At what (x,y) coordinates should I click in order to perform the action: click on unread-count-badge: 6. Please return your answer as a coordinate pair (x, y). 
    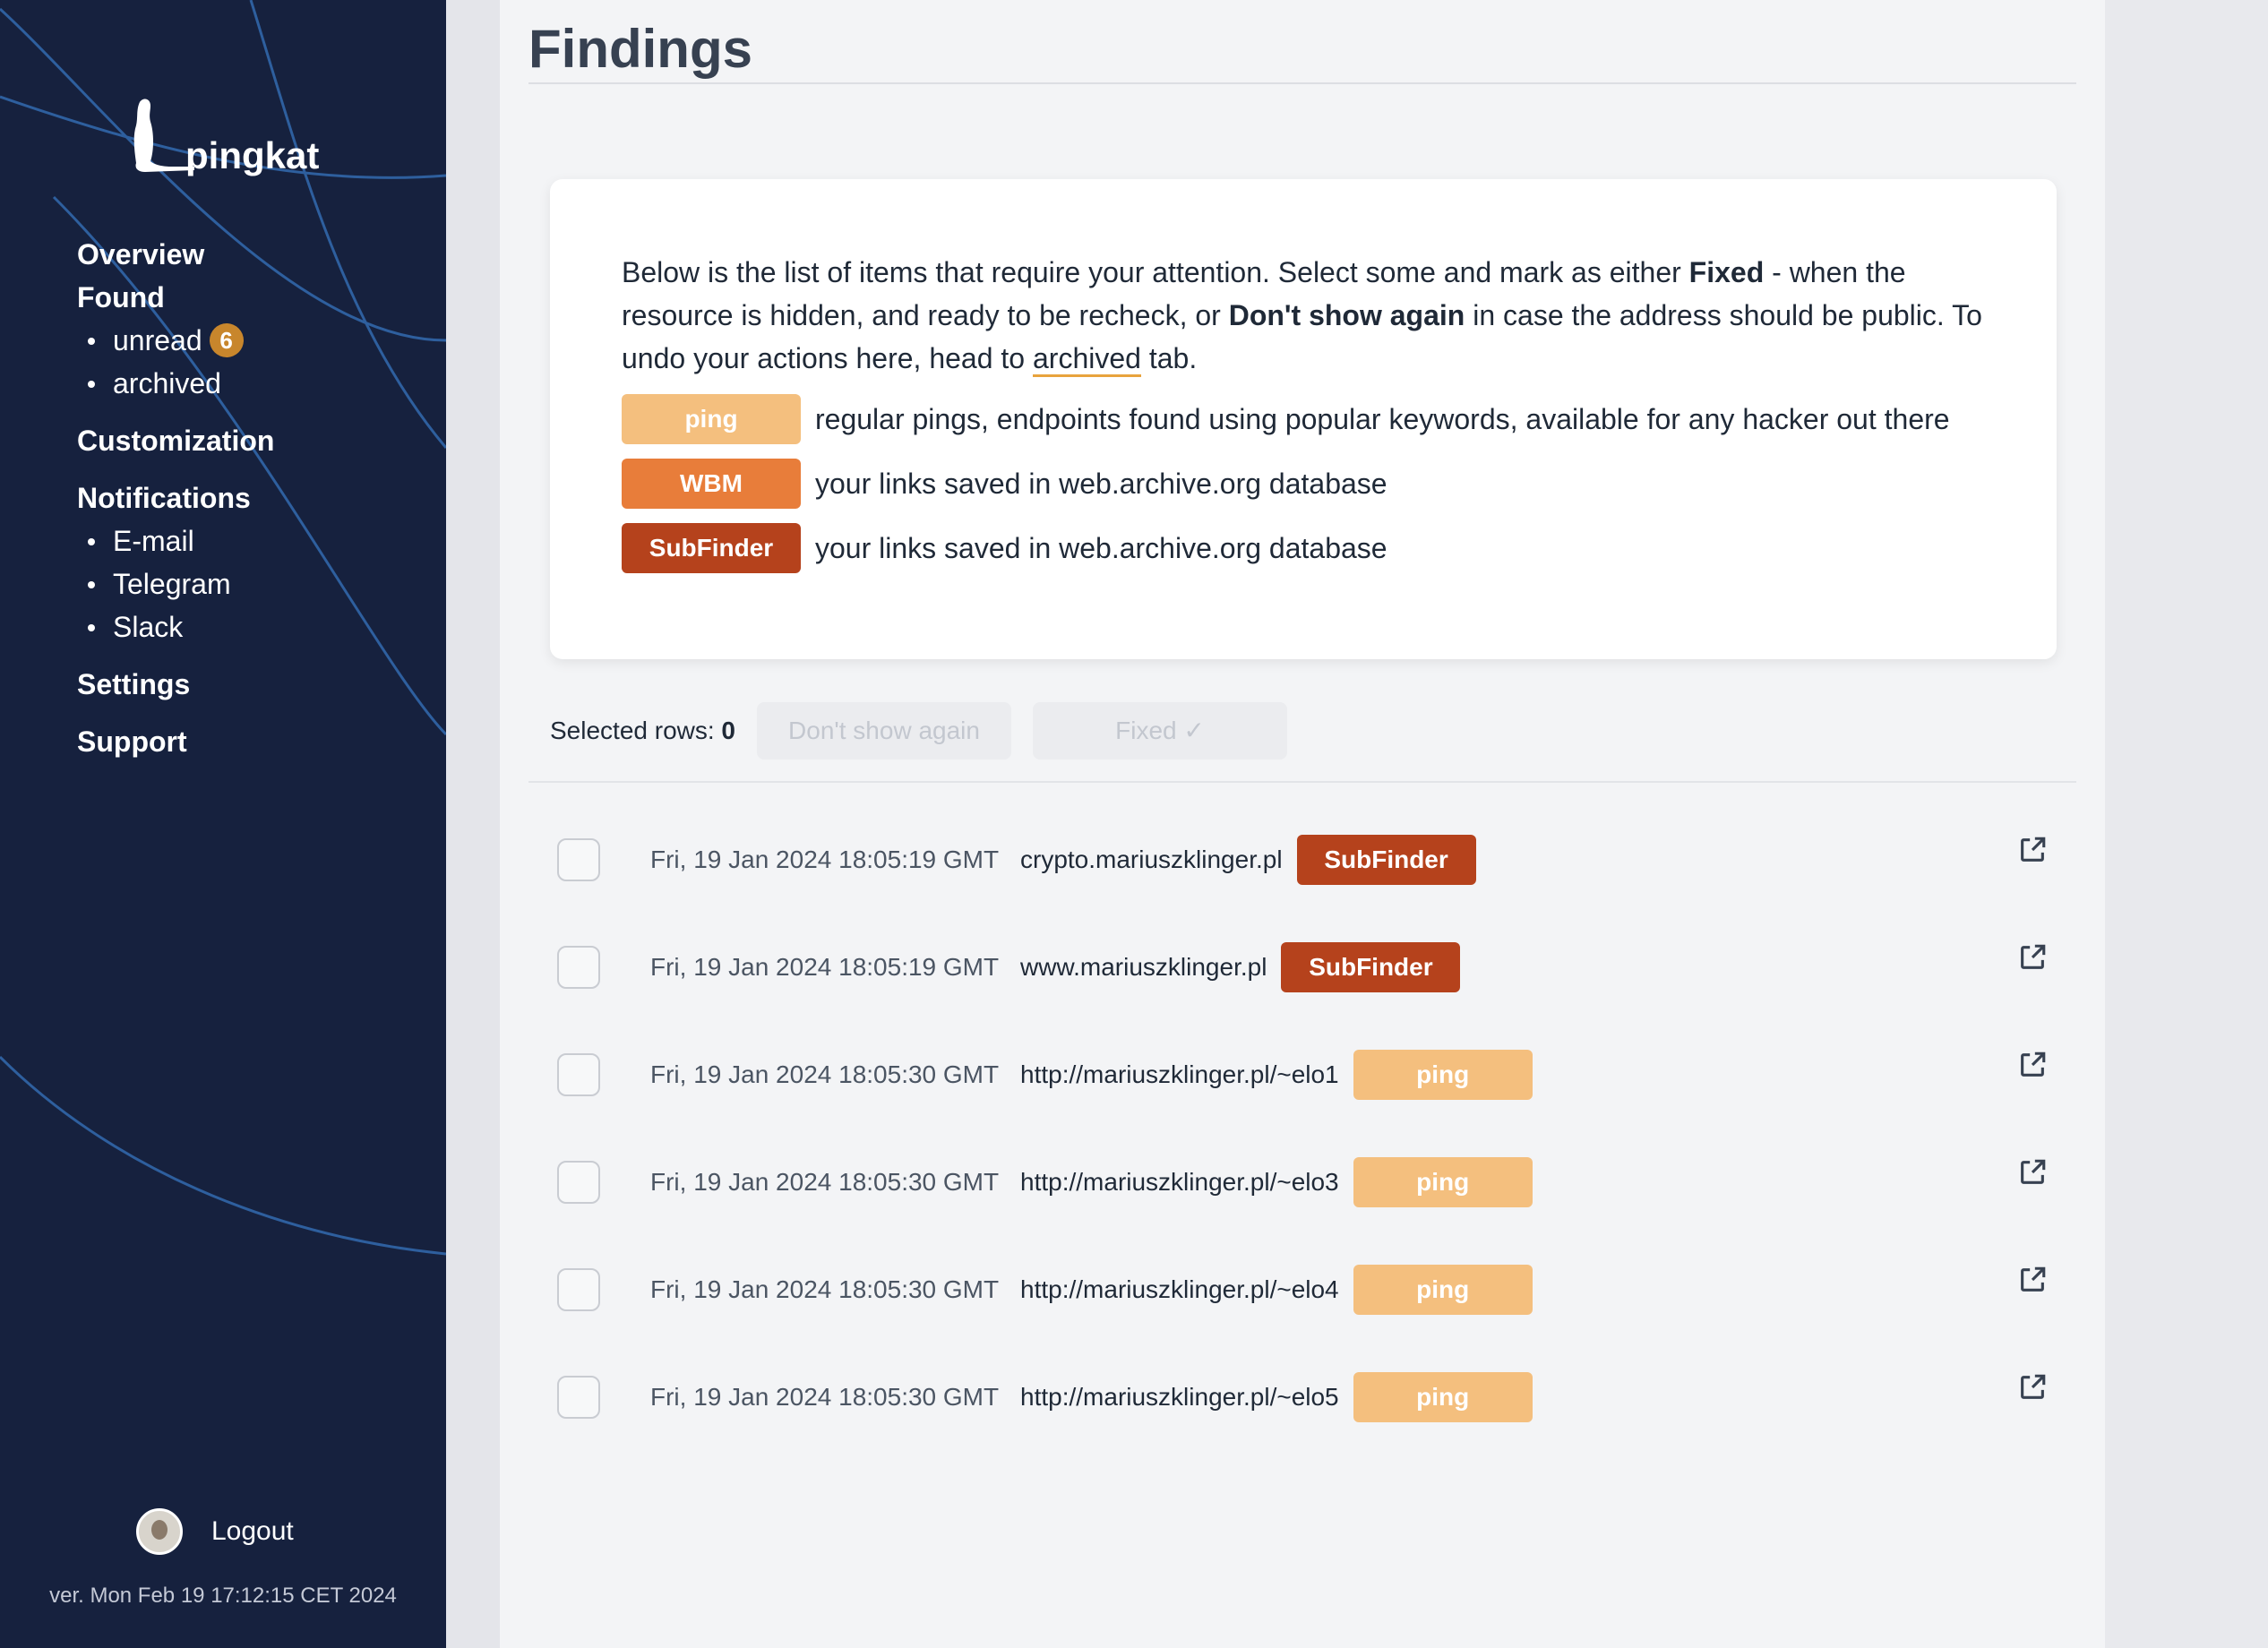
    Looking at the image, I should click on (227, 340).